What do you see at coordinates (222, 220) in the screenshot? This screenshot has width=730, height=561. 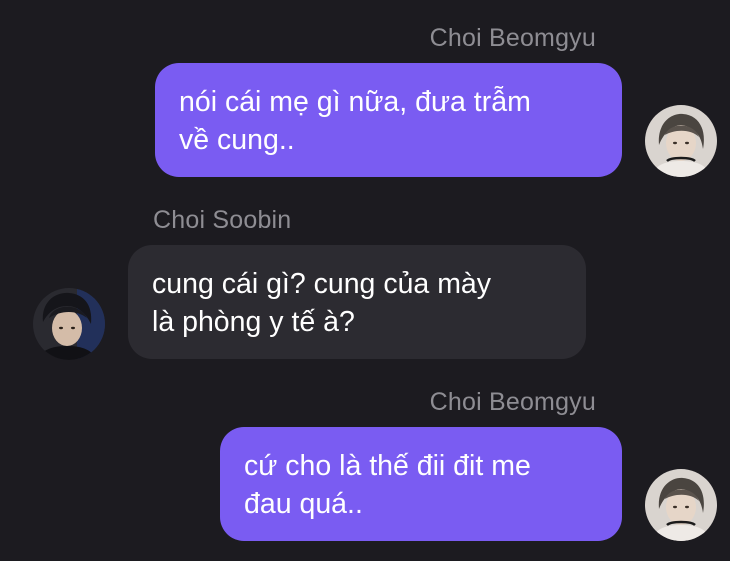 I see `sender-name: Choi Soobin` at bounding box center [222, 220].